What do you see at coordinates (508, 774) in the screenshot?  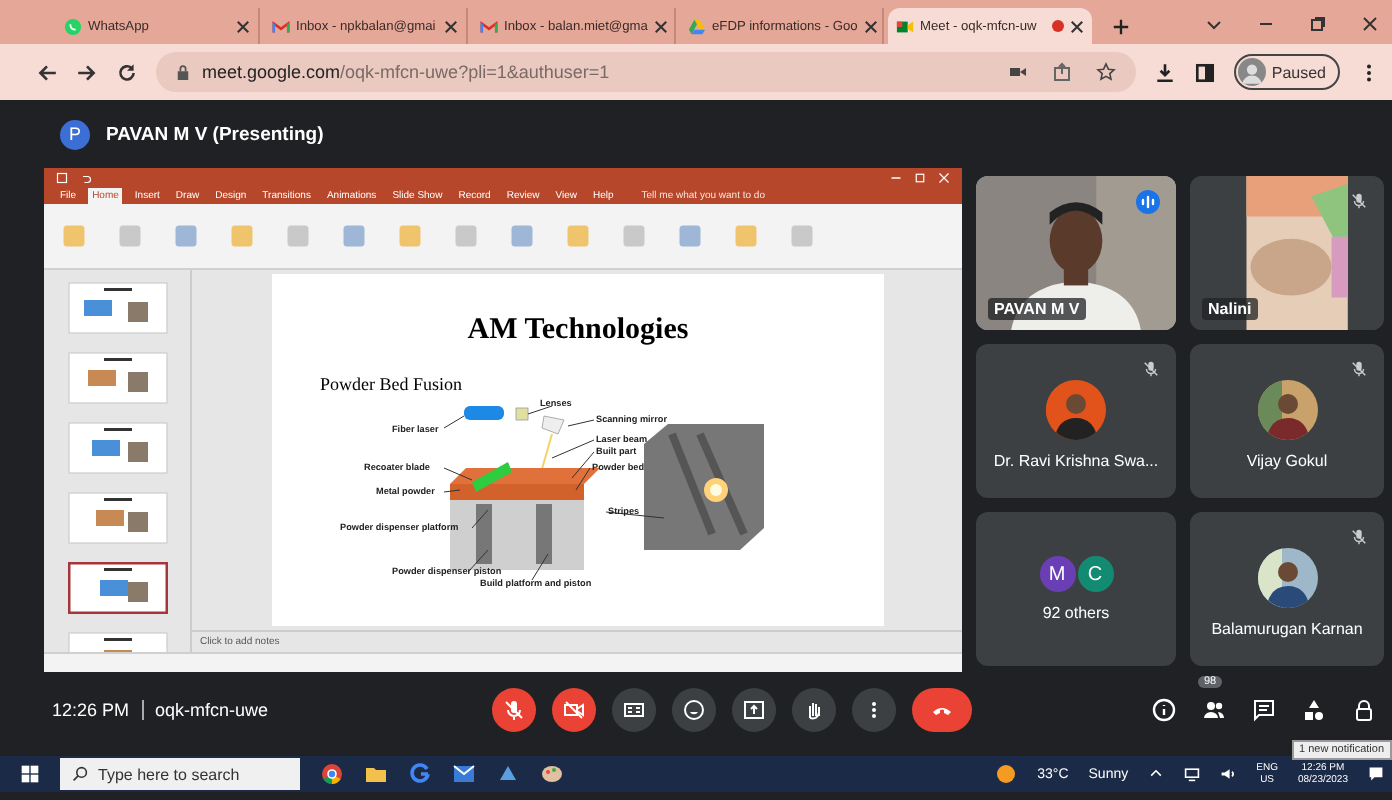 I see `app-icon` at bounding box center [508, 774].